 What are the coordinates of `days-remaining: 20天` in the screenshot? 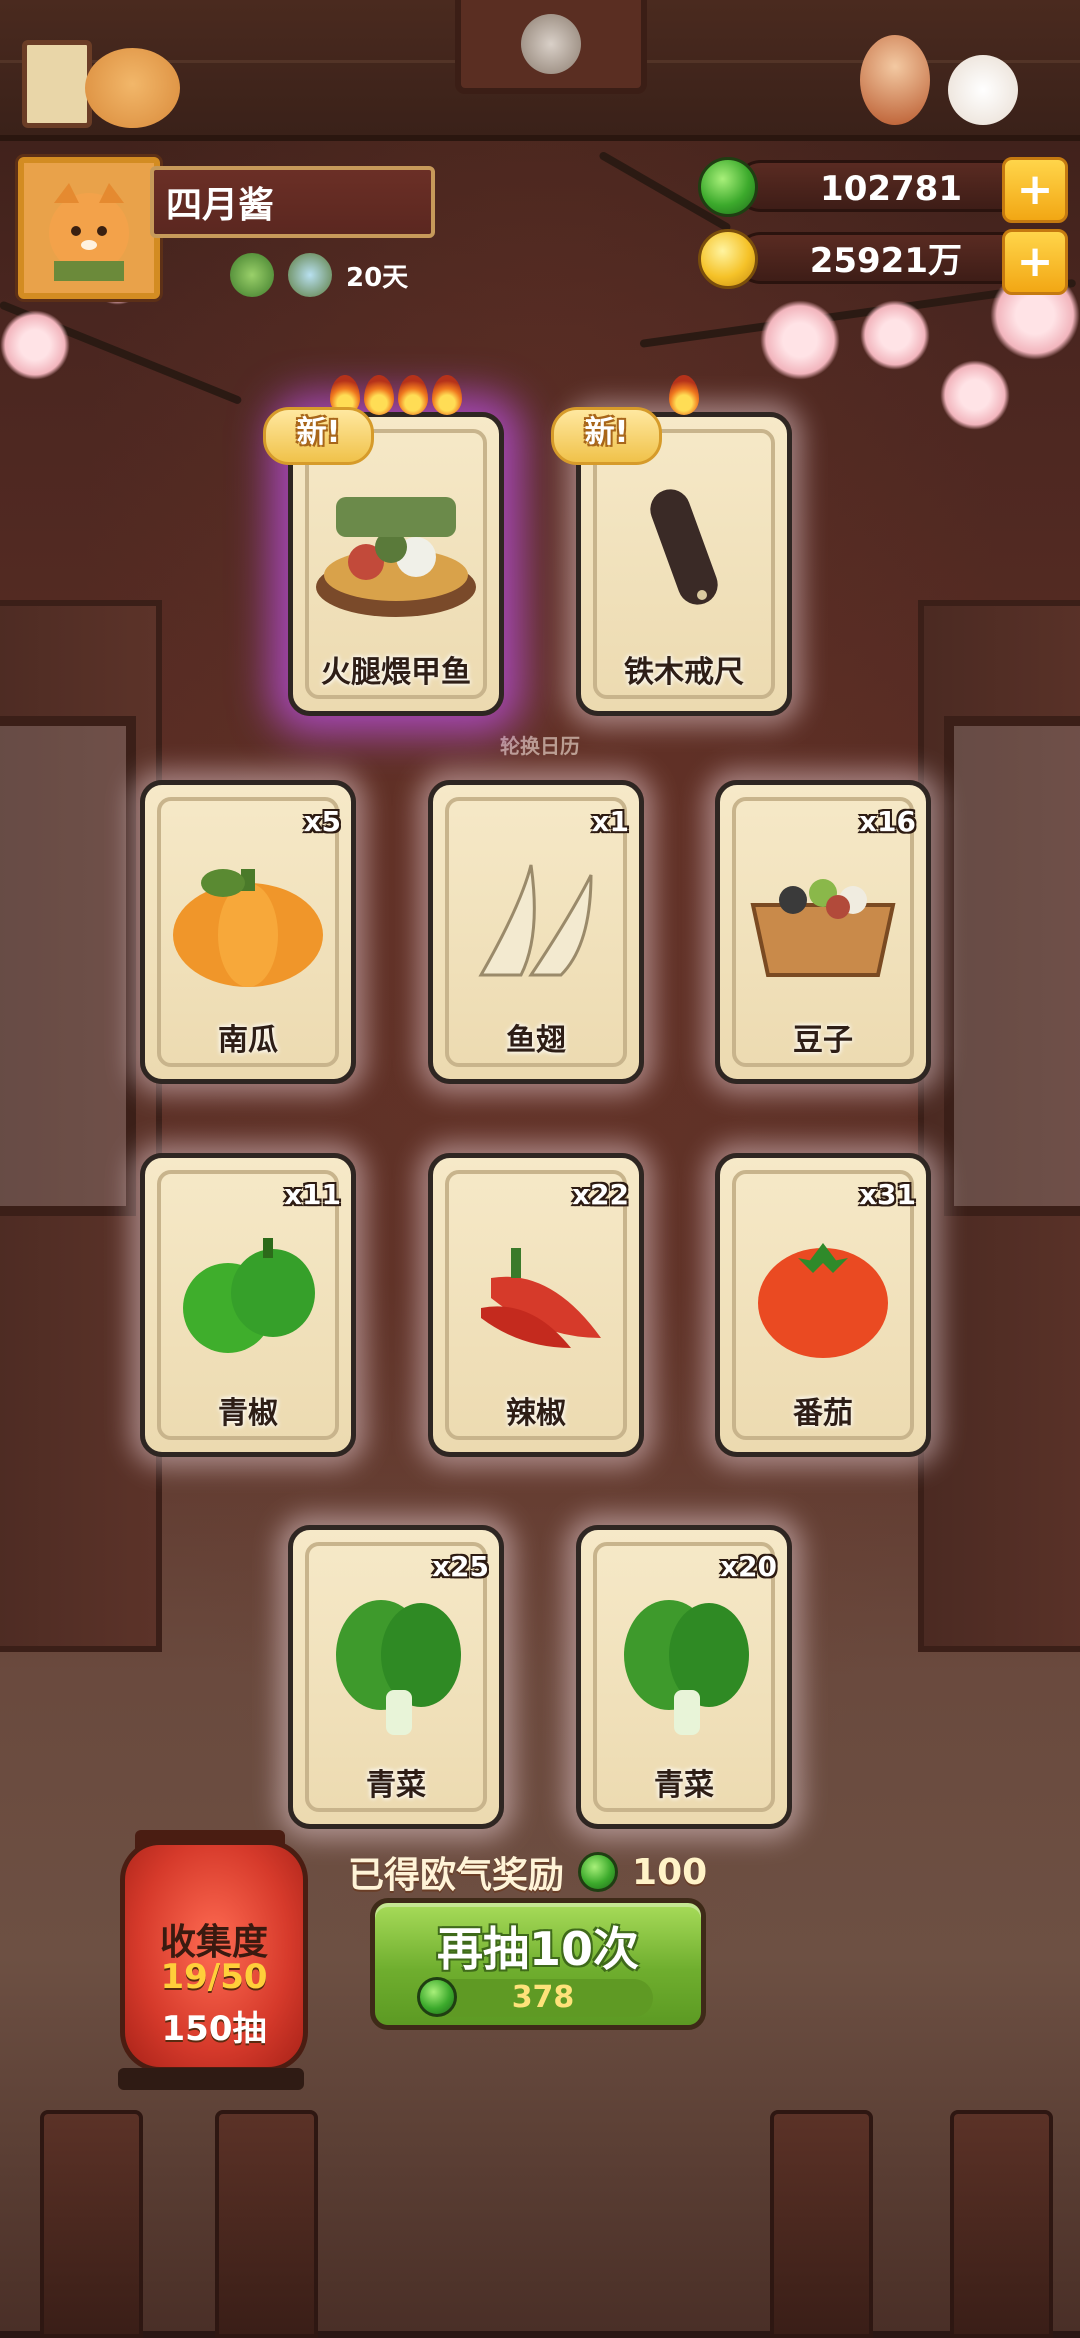 It's located at (377, 277).